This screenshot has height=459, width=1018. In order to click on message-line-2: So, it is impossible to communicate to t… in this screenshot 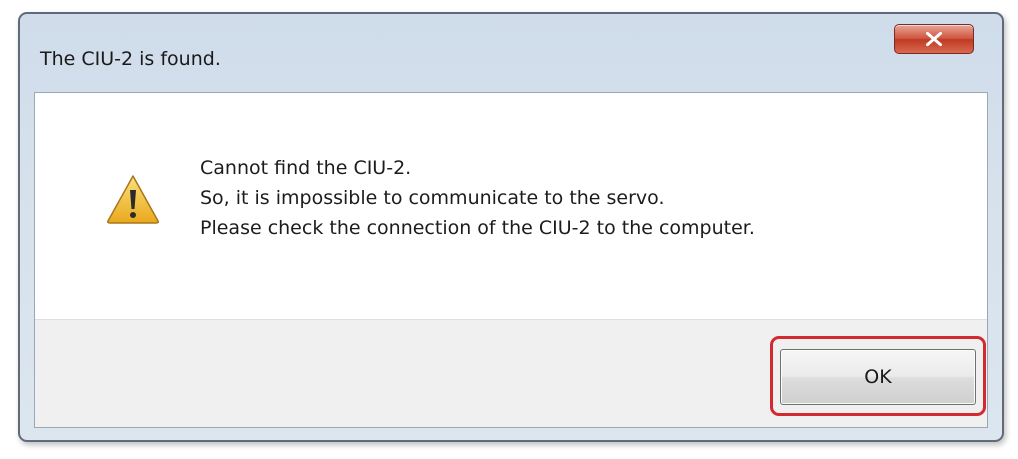, I will do `click(432, 198)`.